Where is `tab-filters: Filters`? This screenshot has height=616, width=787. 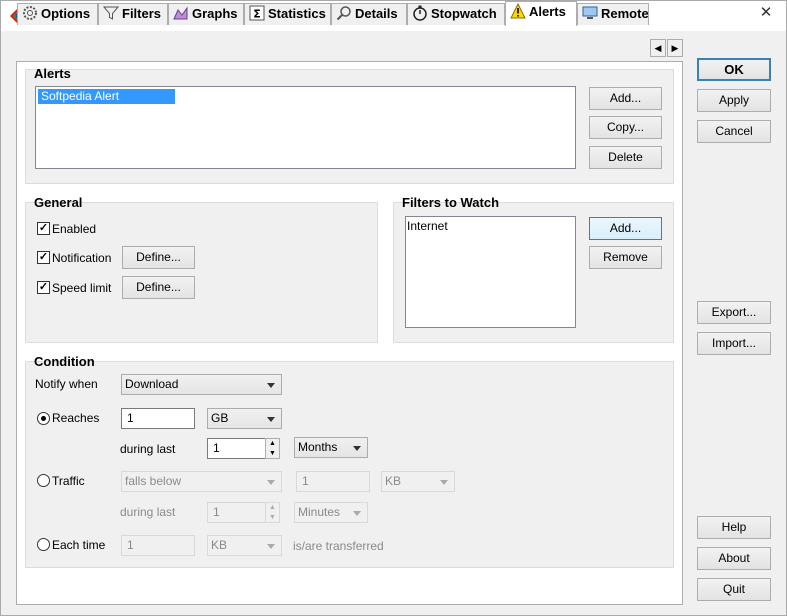
tab-filters: Filters is located at coordinates (133, 14).